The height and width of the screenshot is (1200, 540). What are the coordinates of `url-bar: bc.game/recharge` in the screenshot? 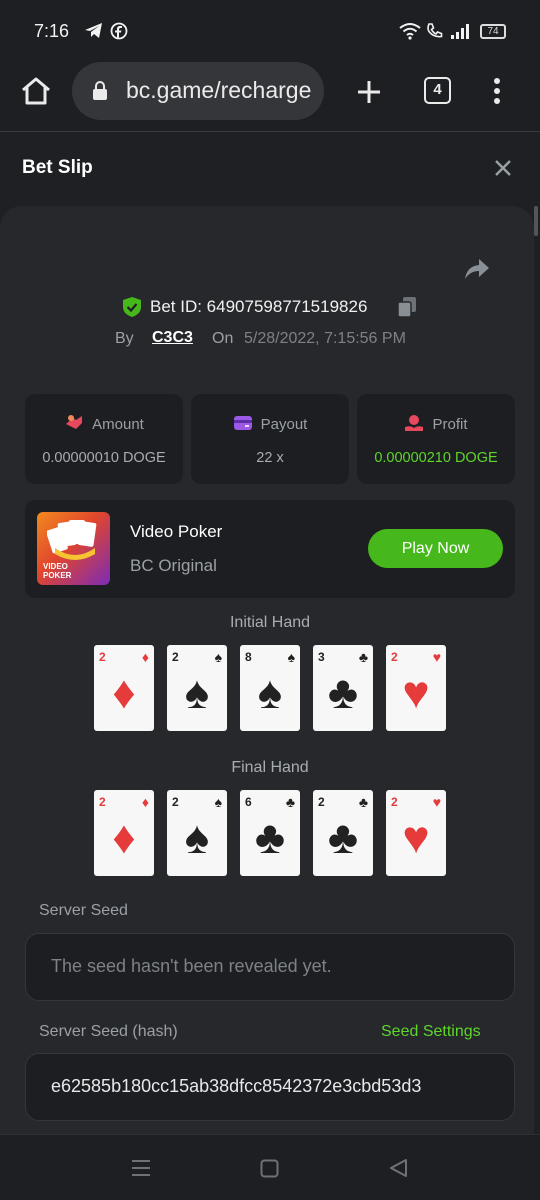 It's located at (198, 91).